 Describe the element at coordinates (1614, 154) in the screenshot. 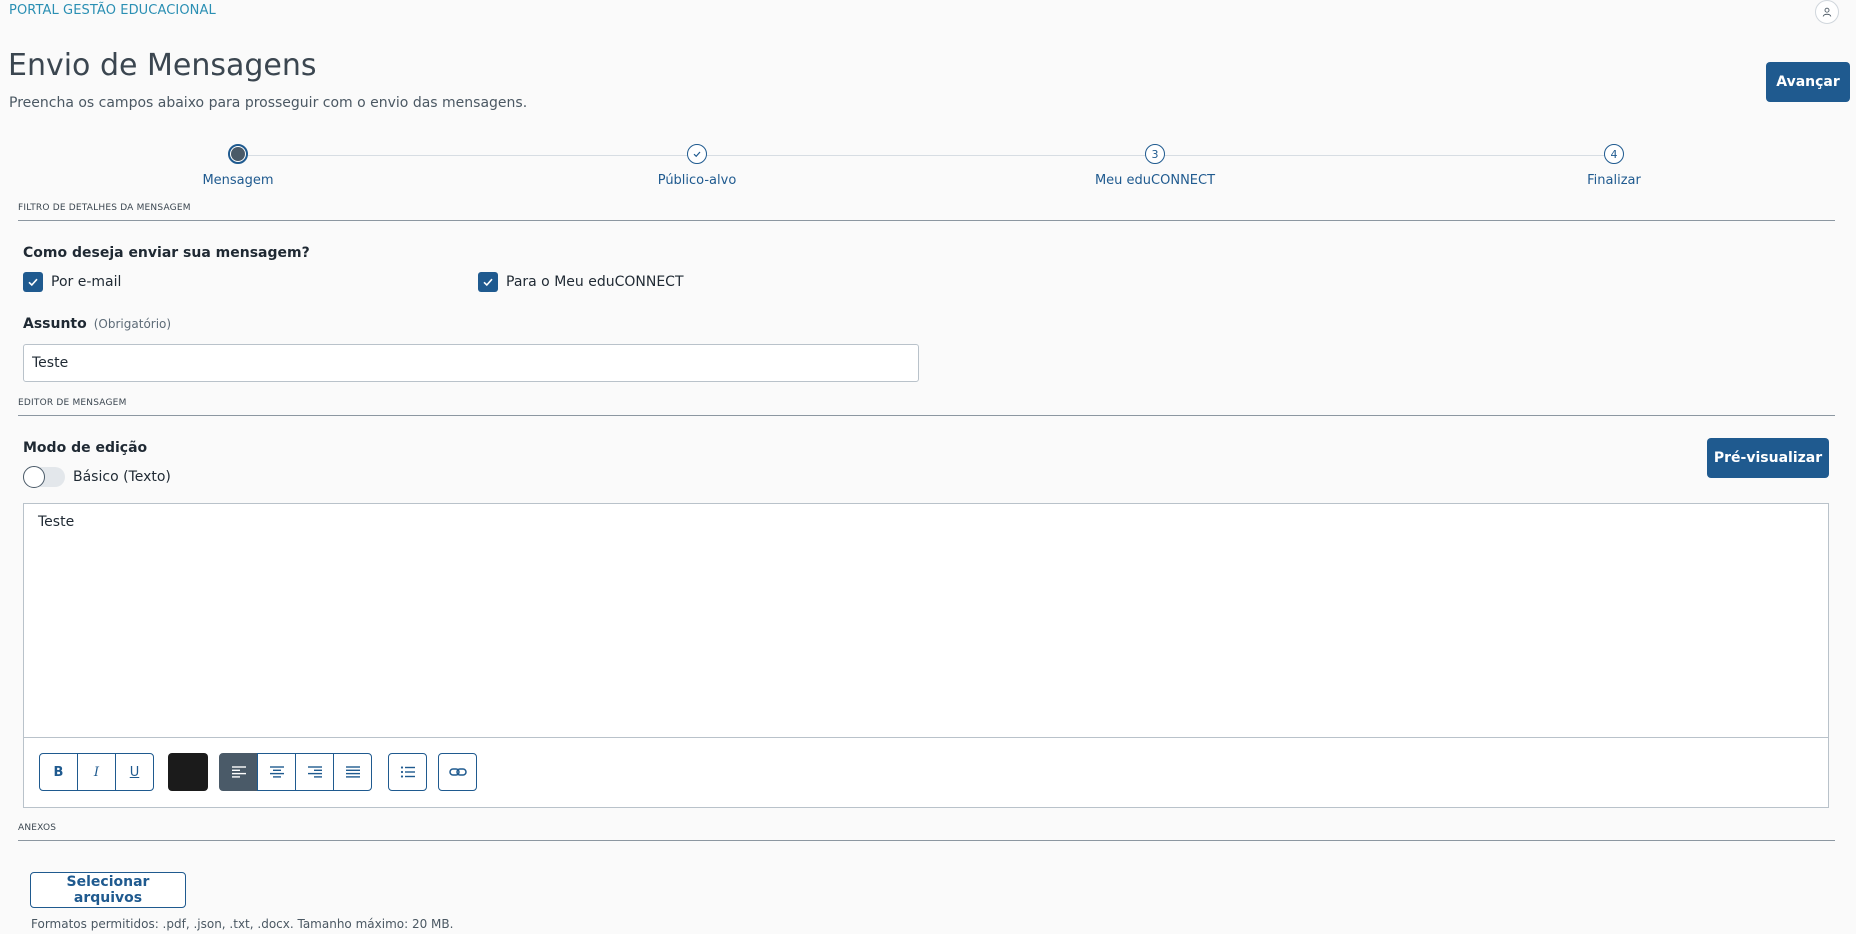

I see `step-number: 4` at that location.